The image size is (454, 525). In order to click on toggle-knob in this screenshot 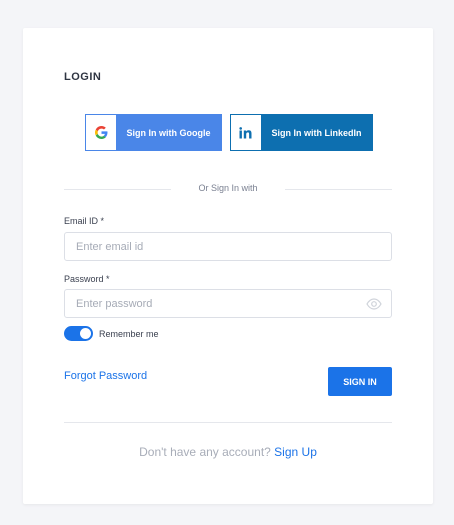, I will do `click(85, 333)`.